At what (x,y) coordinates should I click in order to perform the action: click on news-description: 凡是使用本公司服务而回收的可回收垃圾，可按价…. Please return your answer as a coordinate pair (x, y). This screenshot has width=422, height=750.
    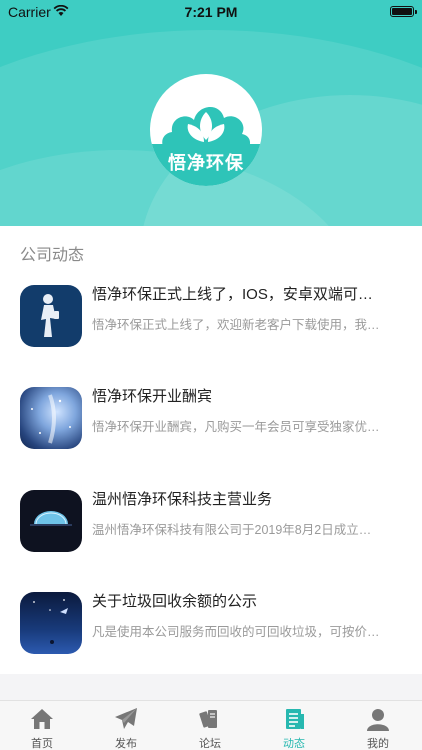
    Looking at the image, I should click on (236, 632).